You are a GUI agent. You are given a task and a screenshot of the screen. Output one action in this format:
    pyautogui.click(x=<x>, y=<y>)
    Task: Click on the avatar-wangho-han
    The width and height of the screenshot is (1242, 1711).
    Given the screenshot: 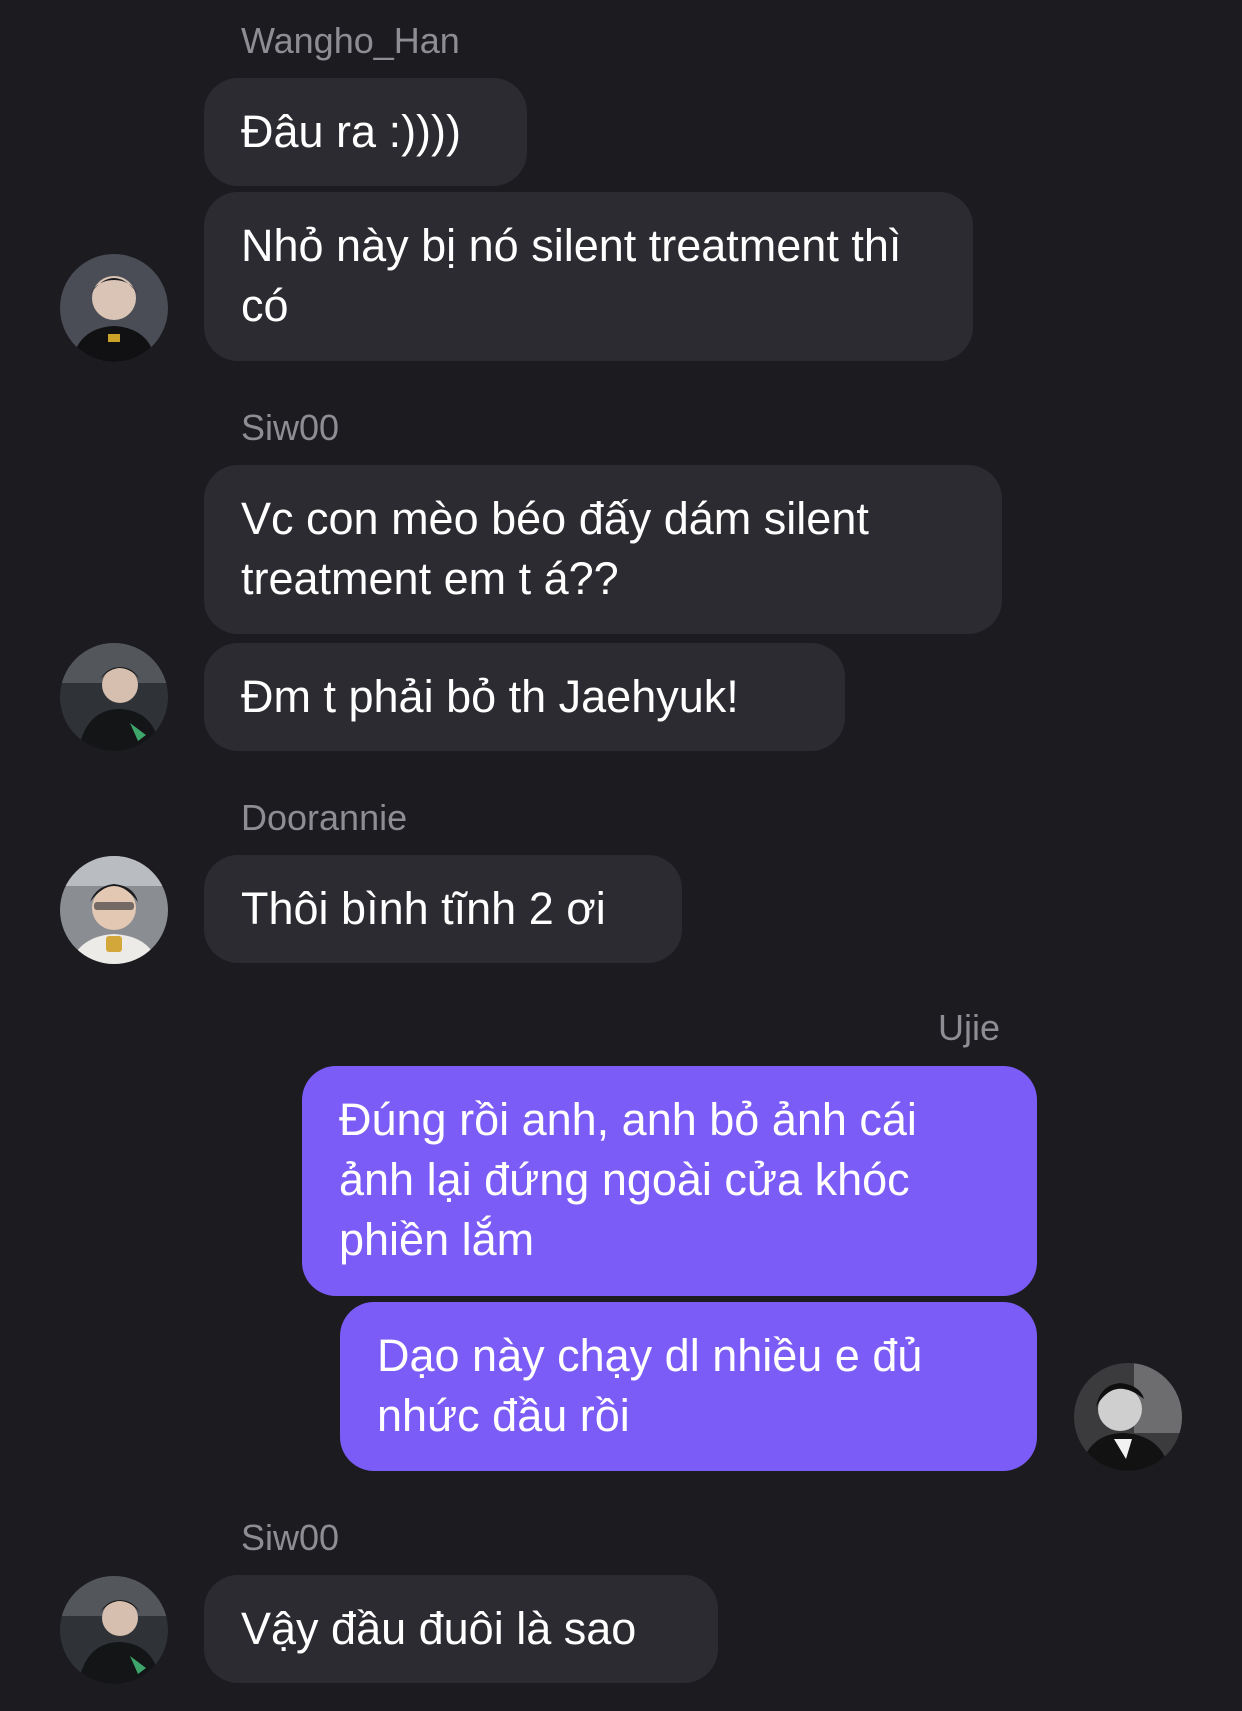 What is the action you would take?
    pyautogui.click(x=114, y=308)
    